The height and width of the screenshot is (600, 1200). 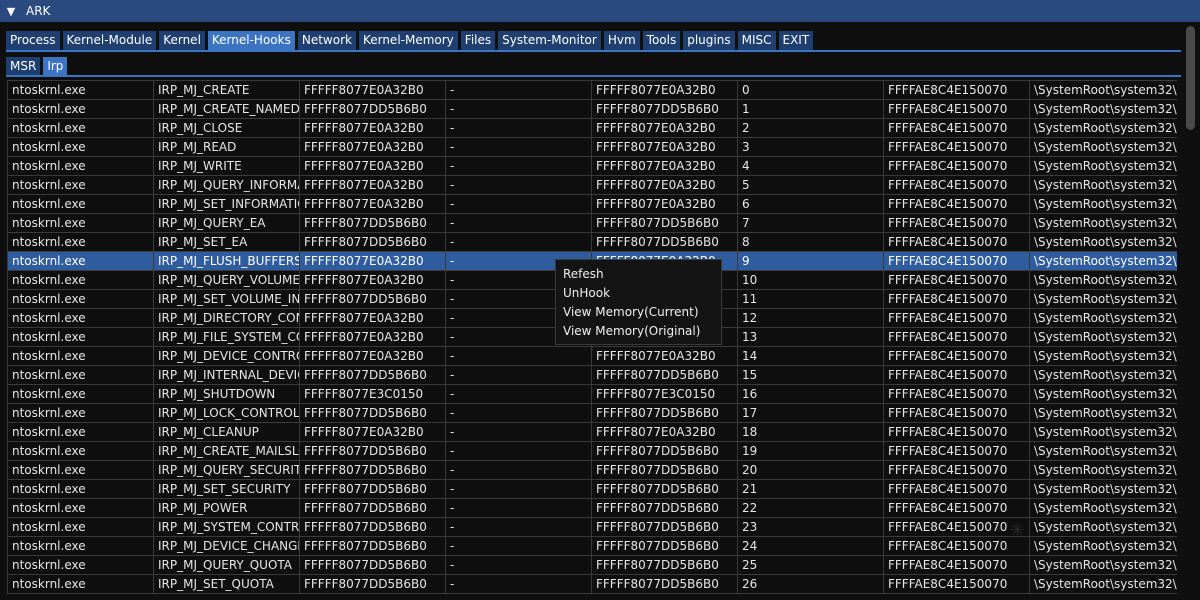 I want to click on tab-plugins: plugins, so click(x=709, y=40).